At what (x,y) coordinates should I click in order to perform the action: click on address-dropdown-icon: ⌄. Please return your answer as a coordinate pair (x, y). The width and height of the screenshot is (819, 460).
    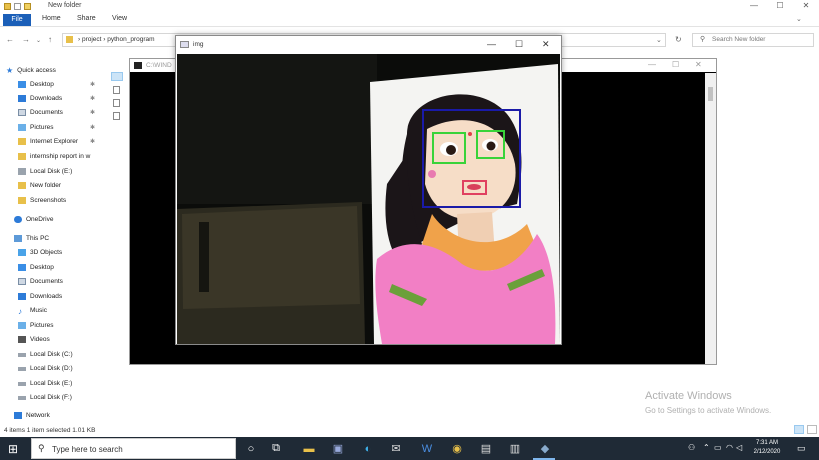
    Looking at the image, I should click on (659, 40).